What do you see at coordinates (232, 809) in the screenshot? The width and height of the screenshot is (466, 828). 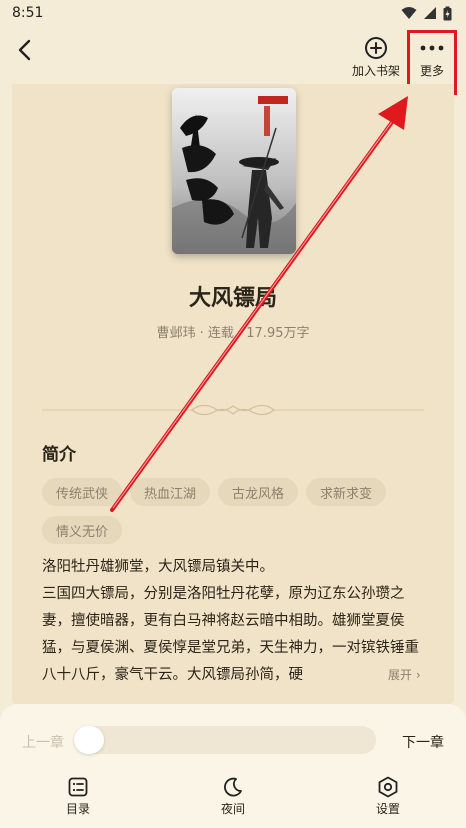 I see `night-mode-label: 夜间` at bounding box center [232, 809].